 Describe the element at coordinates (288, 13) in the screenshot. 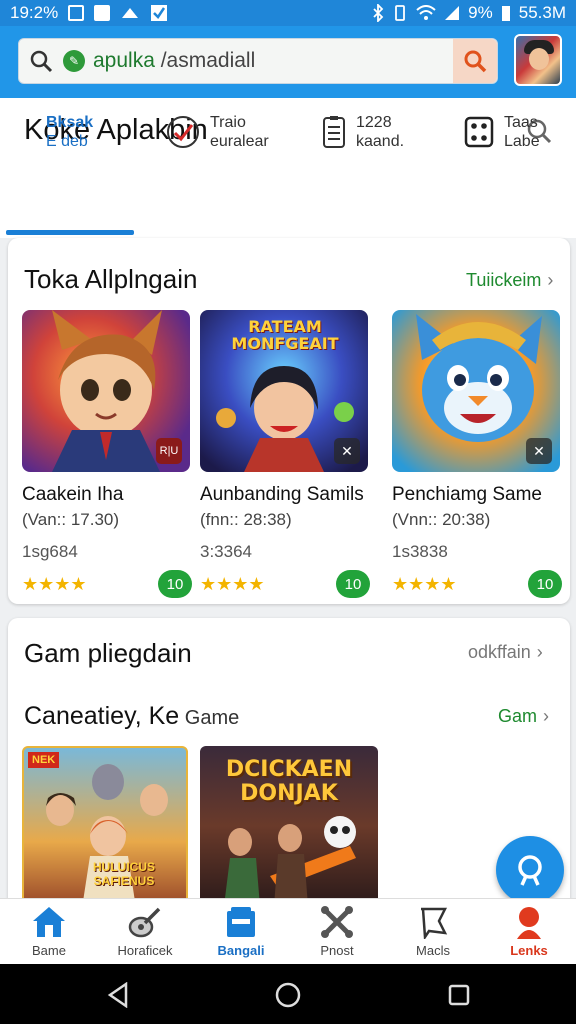

I see `status-bar: 19:2% 9% 55.3M` at that location.